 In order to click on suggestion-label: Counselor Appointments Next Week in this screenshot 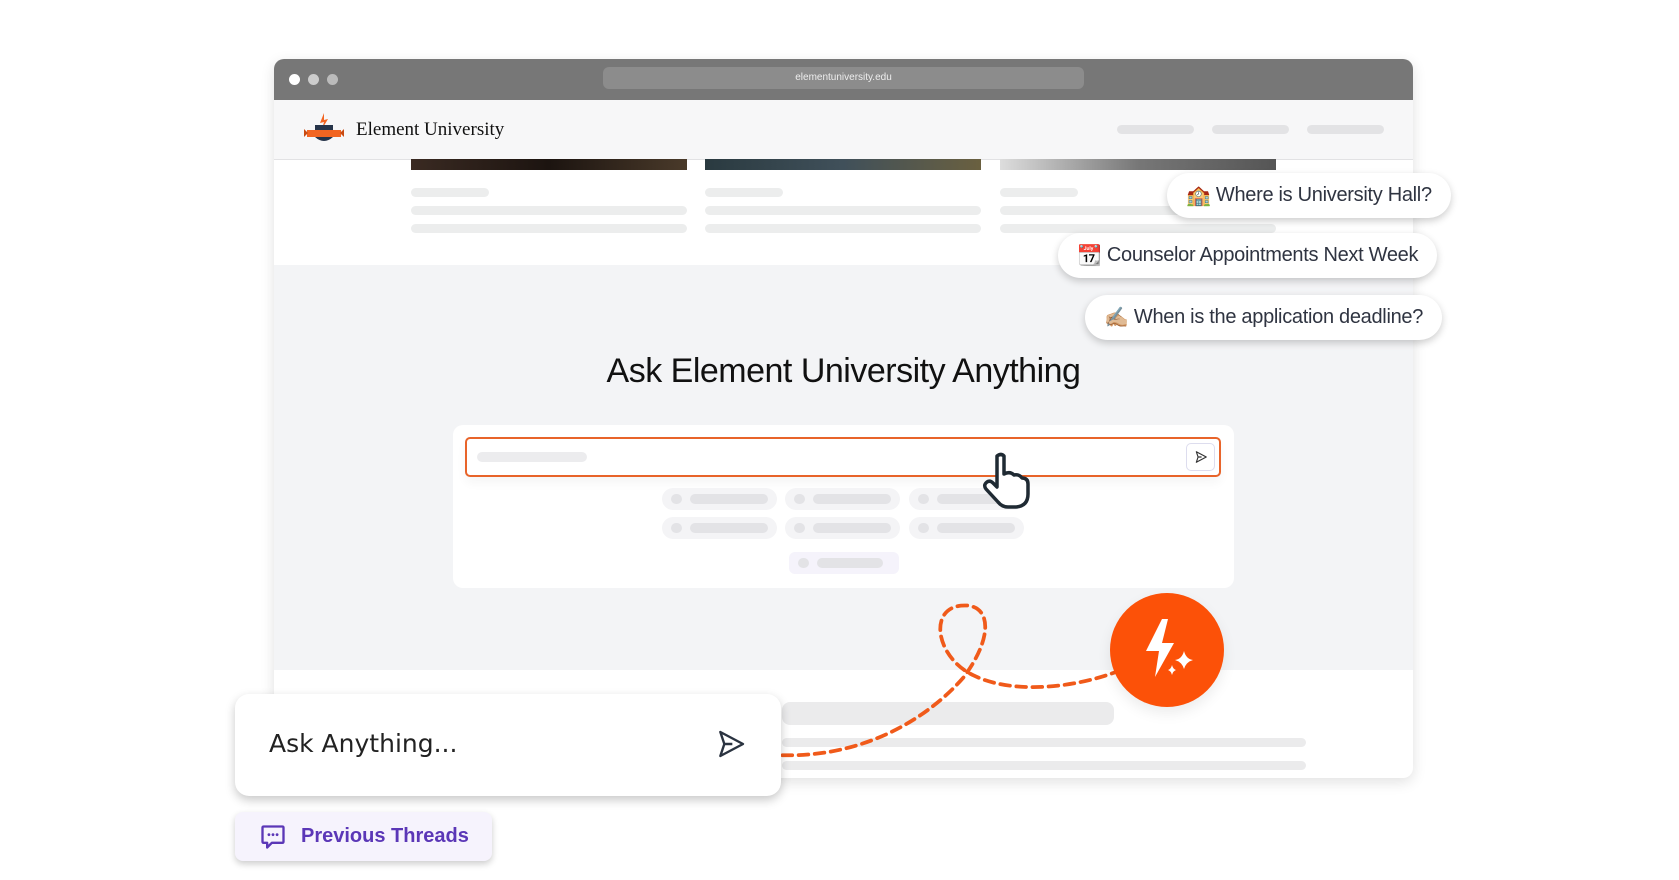, I will do `click(1262, 255)`.